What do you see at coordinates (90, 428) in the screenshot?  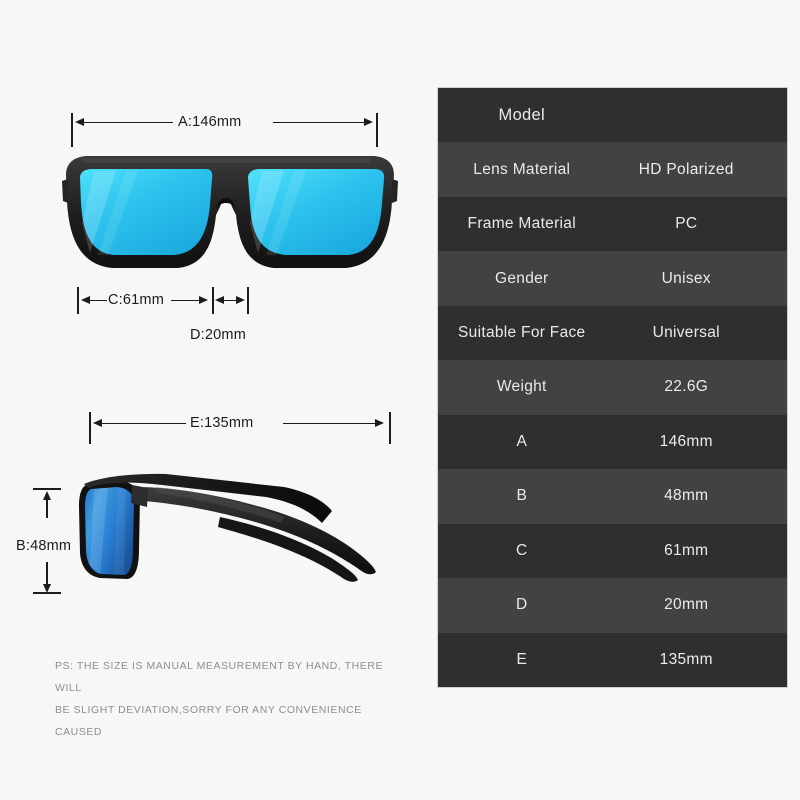 I see `dim-e-tick-left` at bounding box center [90, 428].